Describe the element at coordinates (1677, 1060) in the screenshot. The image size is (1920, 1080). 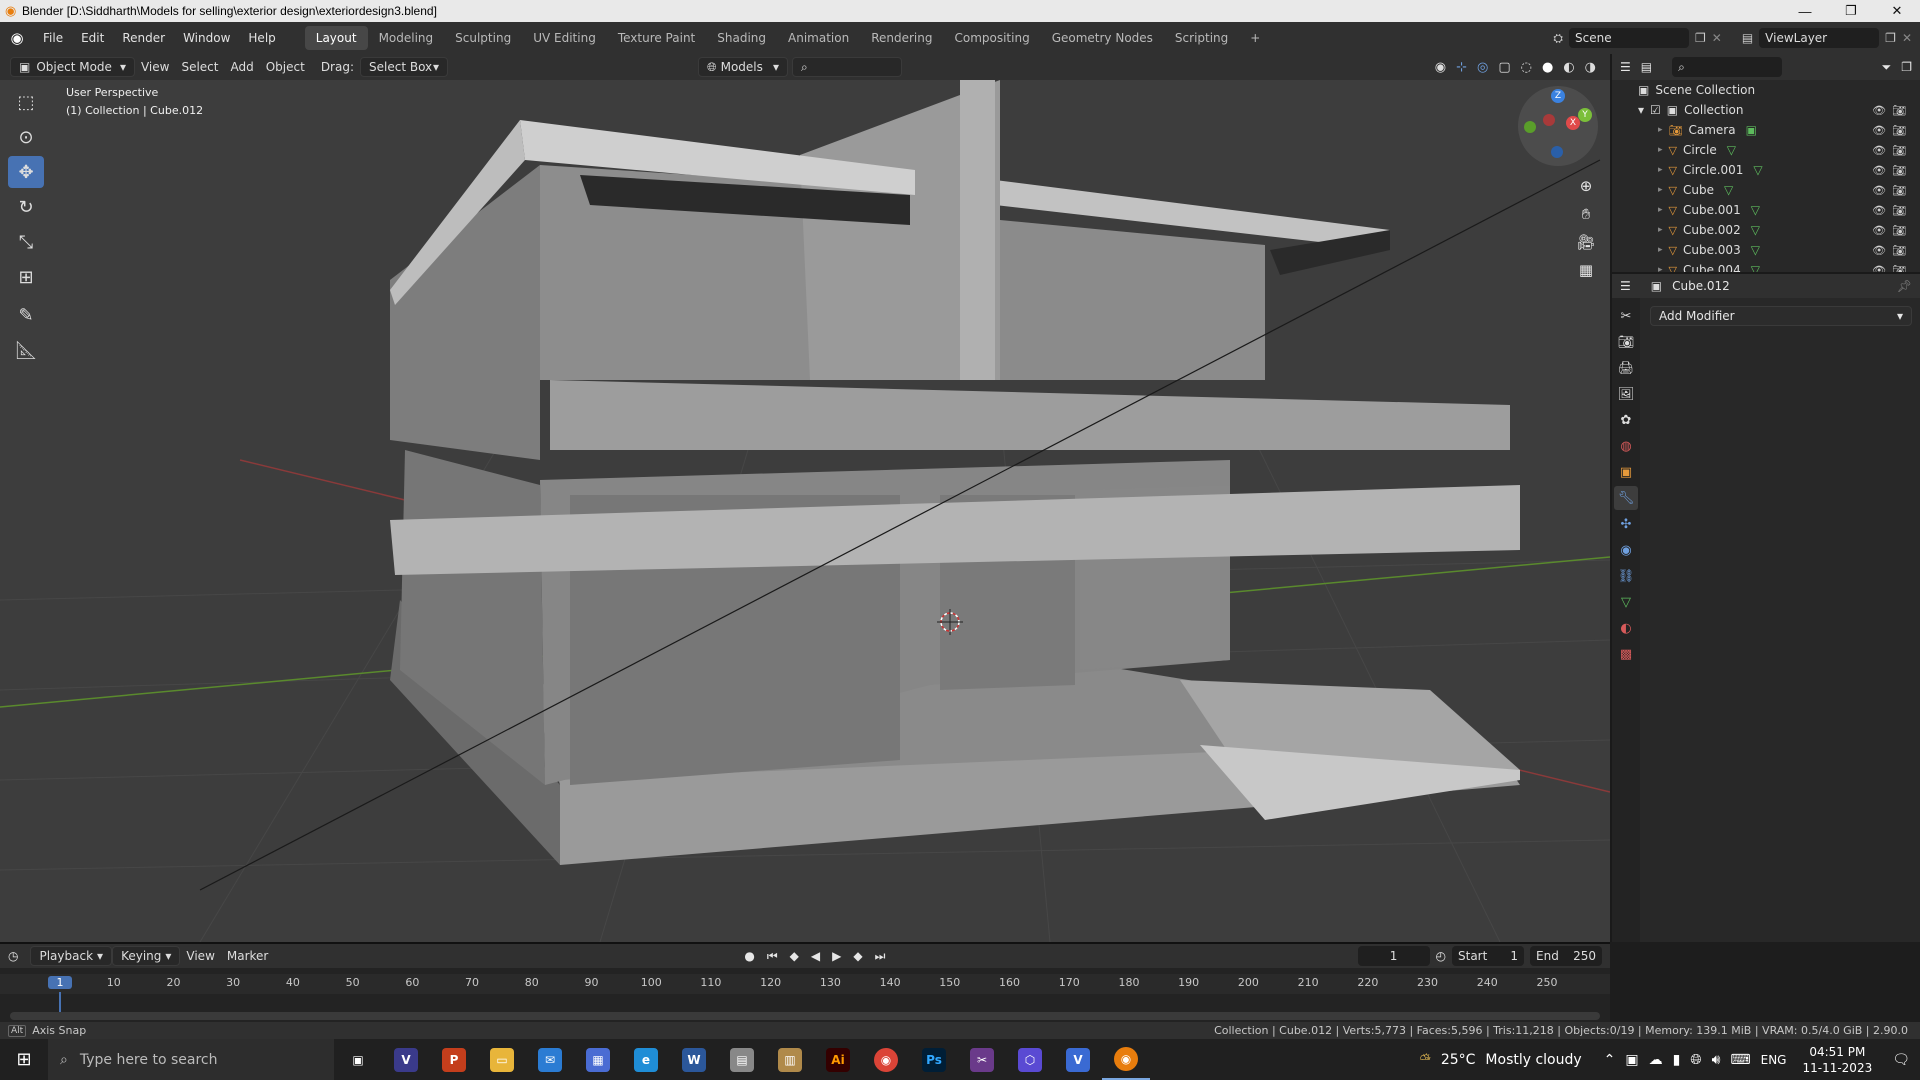
I see `battery-icon: ▮` at that location.